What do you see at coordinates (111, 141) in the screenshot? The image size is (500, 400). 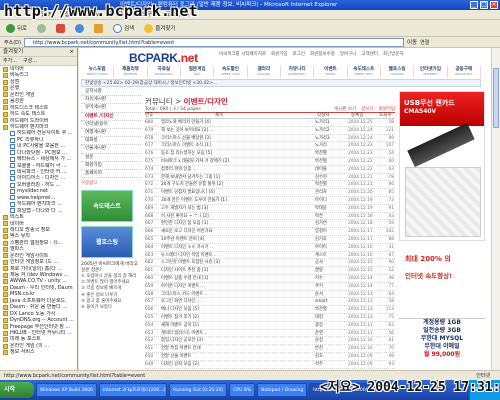 I see `left-menu-item: 대화방` at bounding box center [111, 141].